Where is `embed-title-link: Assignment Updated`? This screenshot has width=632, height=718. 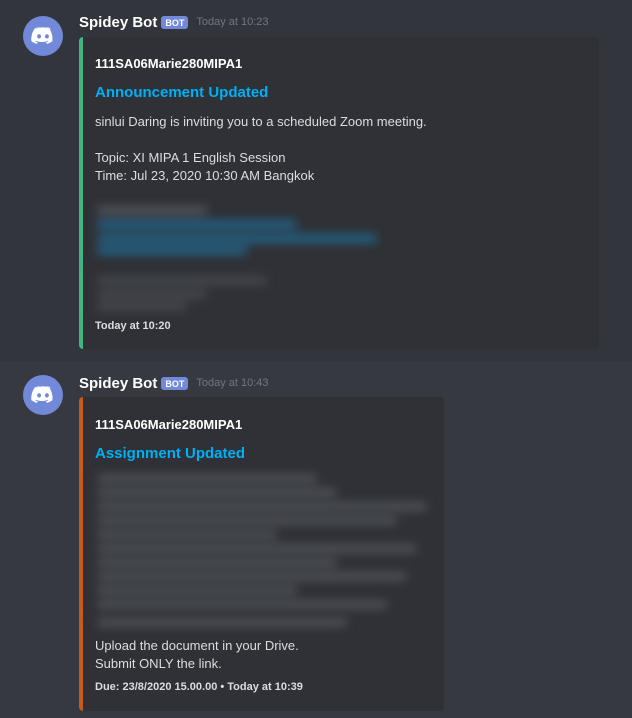 embed-title-link: Assignment Updated is located at coordinates (170, 453).